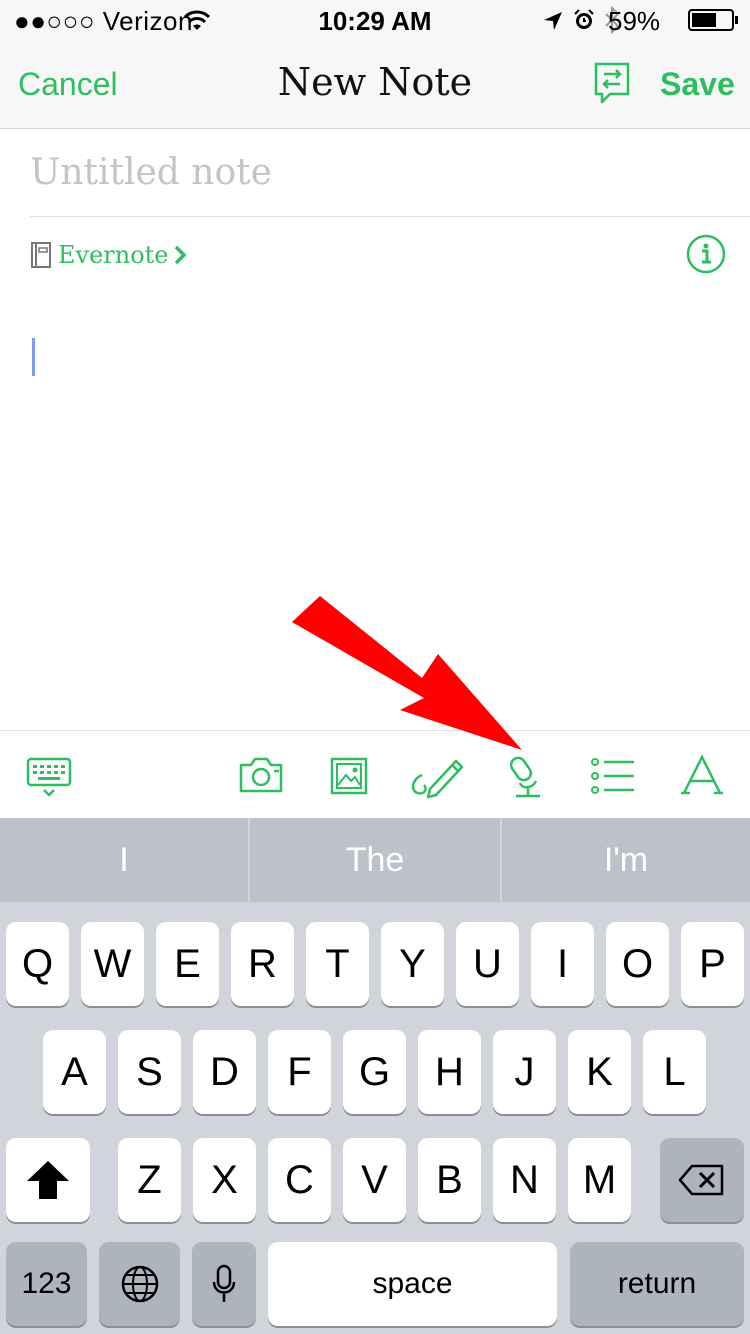 The image size is (750, 1334). I want to click on key: W, so click(112, 964).